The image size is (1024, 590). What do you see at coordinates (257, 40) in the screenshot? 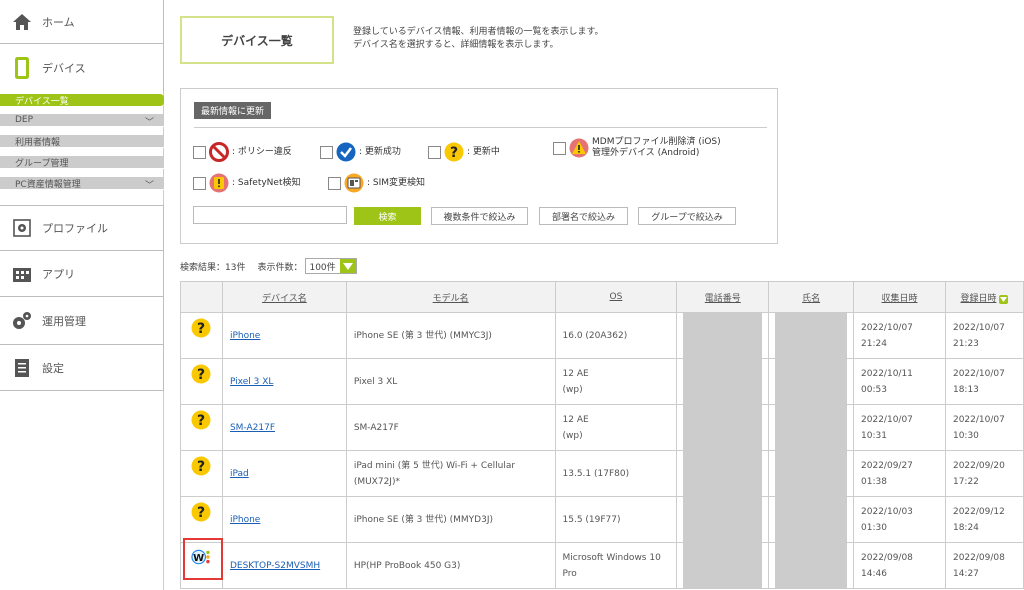
I see `page-title: デバイス一覧` at bounding box center [257, 40].